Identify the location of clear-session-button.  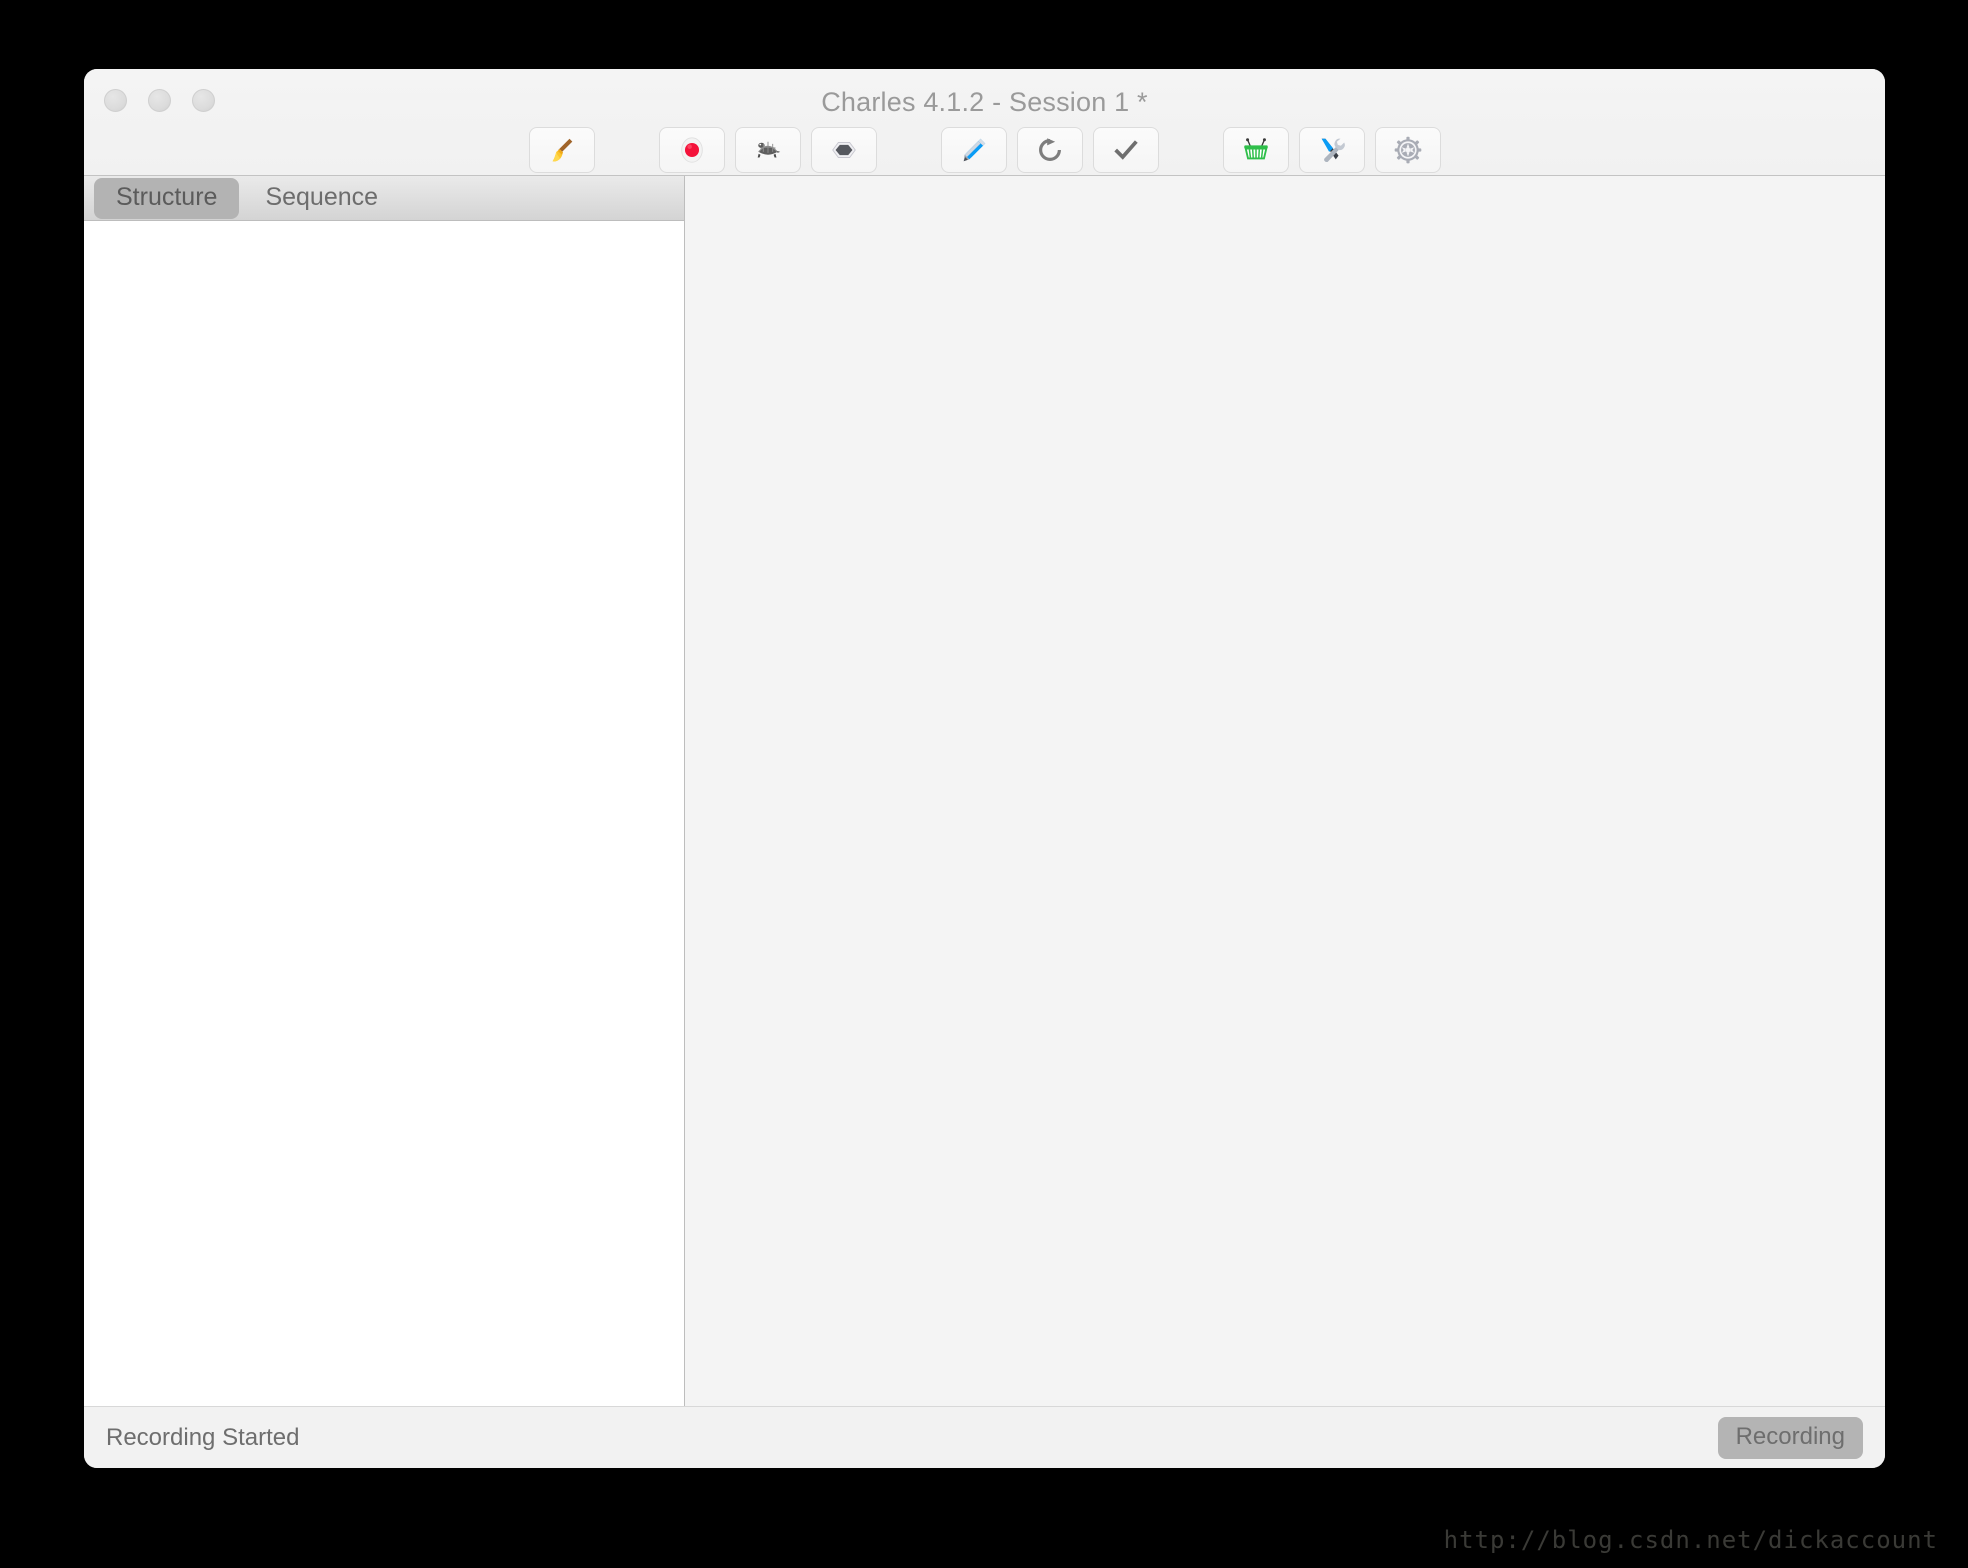
(561, 149).